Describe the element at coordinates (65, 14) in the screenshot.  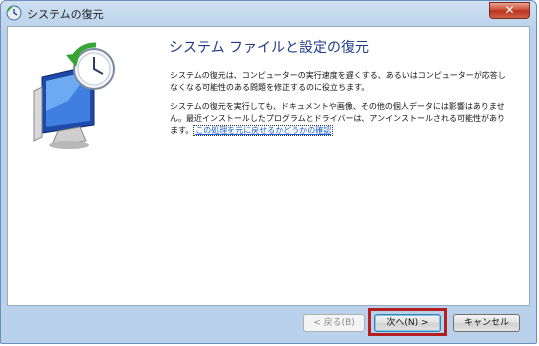
I see `window-title: システムの復元` at that location.